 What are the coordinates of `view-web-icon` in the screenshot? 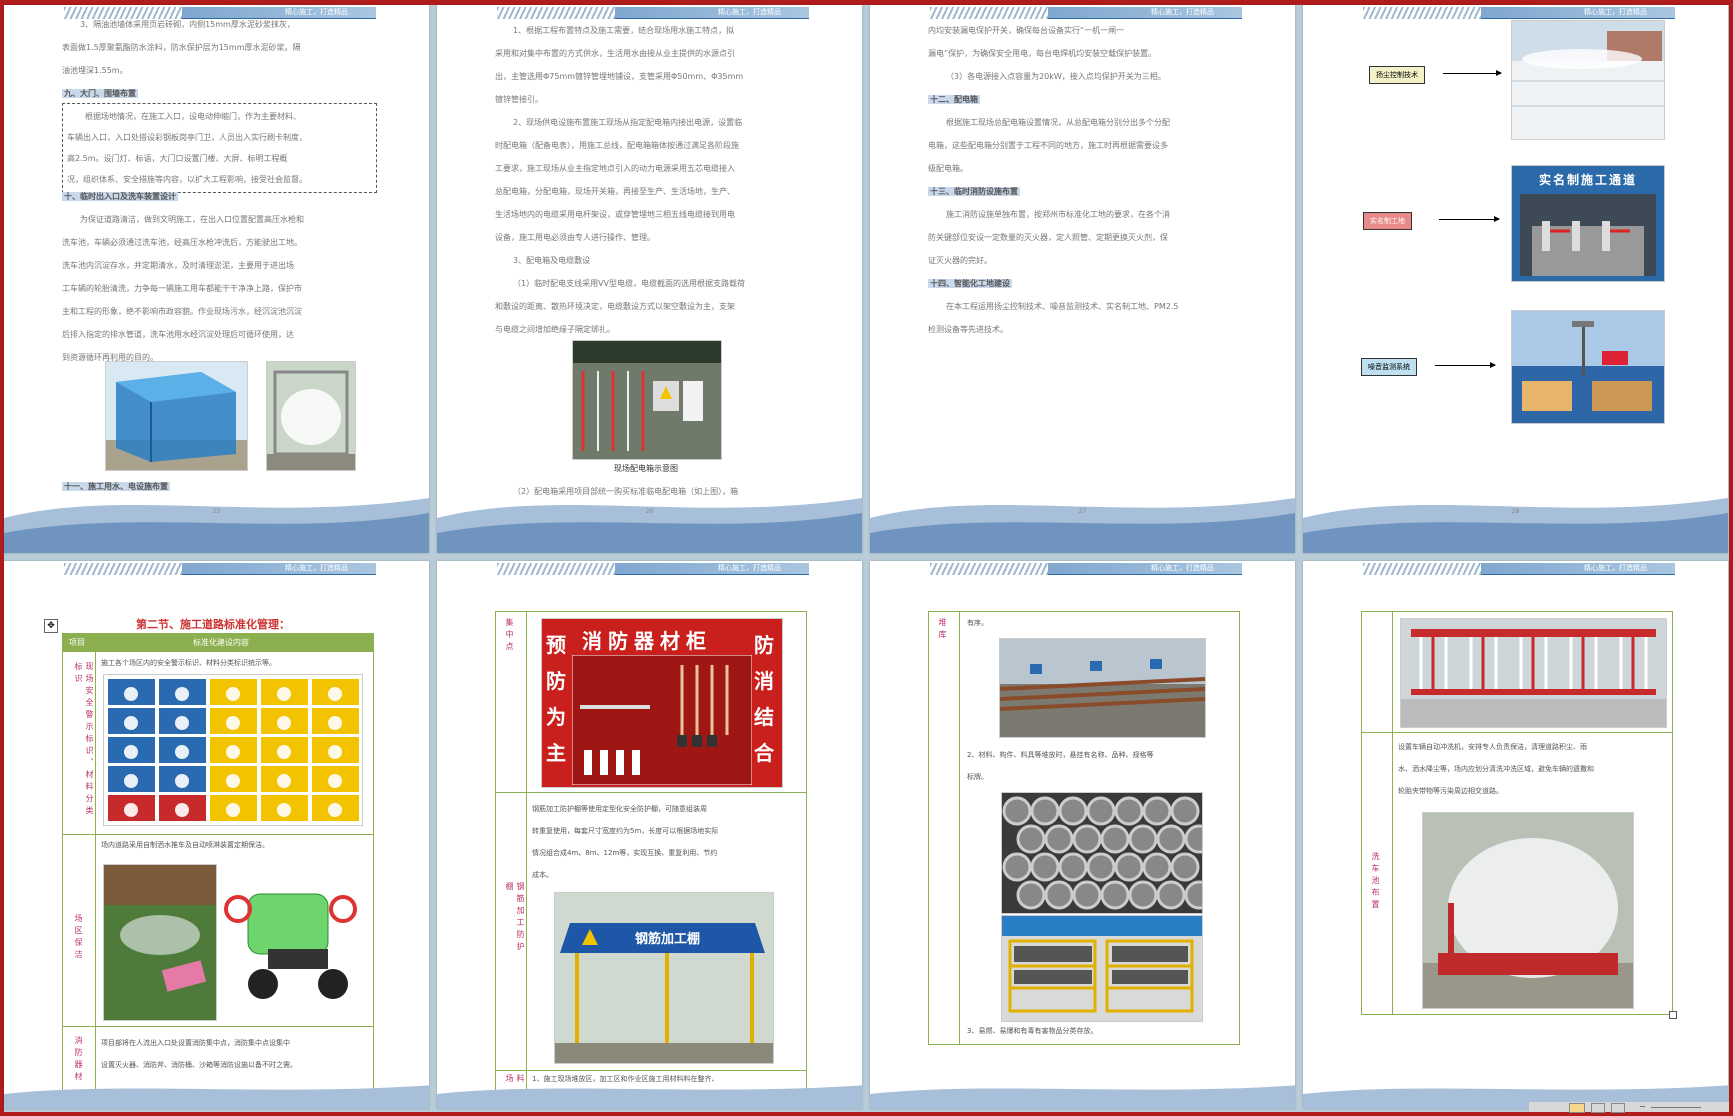 It's located at (1618, 1108).